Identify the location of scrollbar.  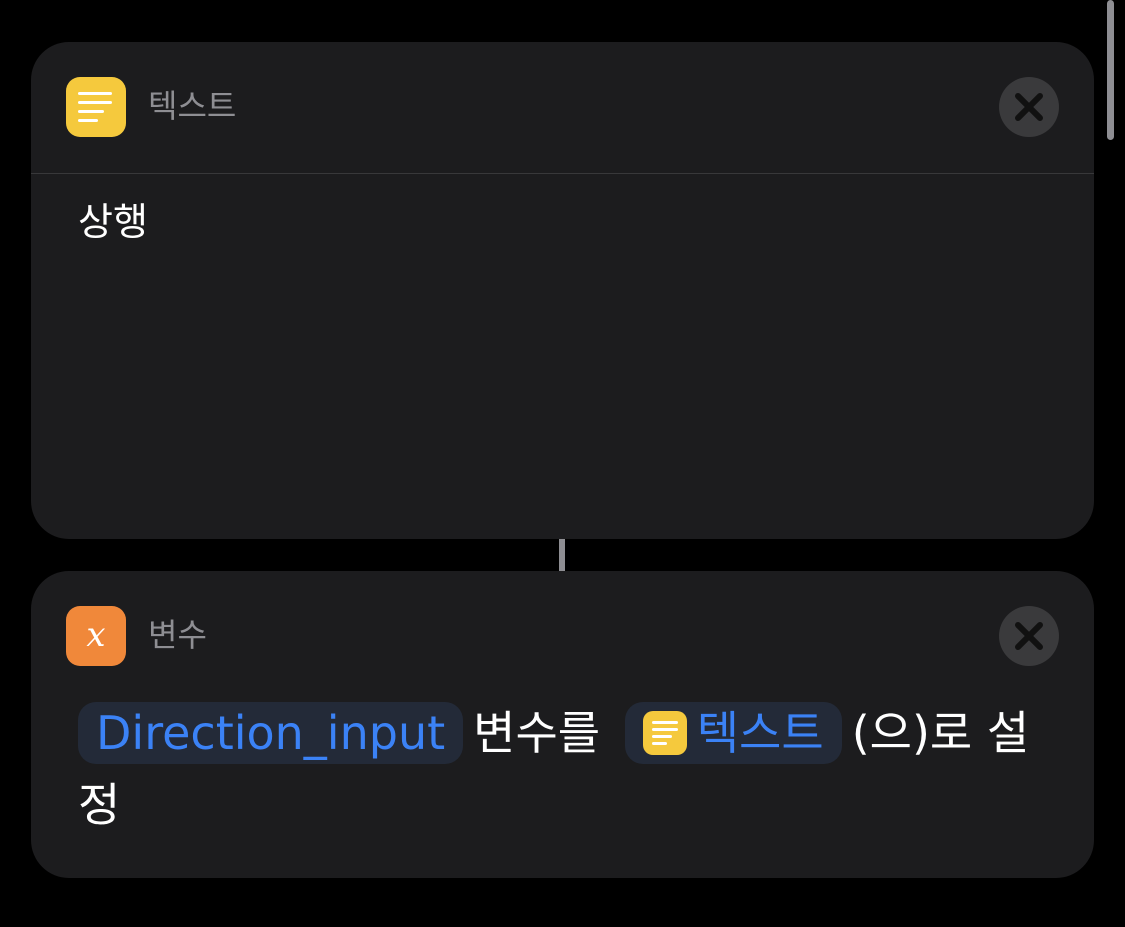
(1110, 70).